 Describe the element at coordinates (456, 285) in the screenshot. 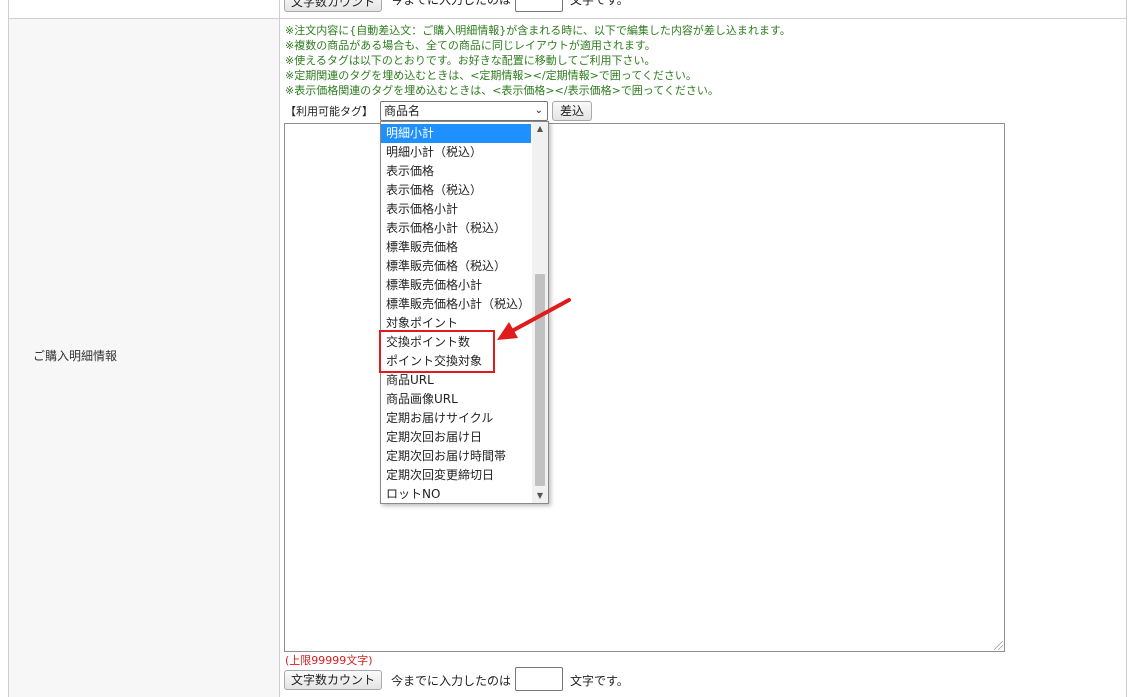

I see `dropdown-option: 標準販売価格小計` at that location.